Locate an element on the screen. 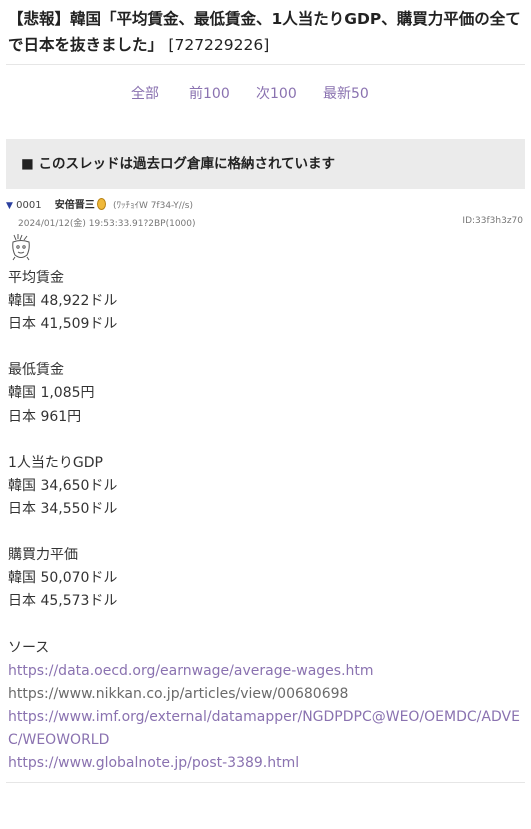  post-toggle-triangle-icon: ▼ is located at coordinates (9, 206).